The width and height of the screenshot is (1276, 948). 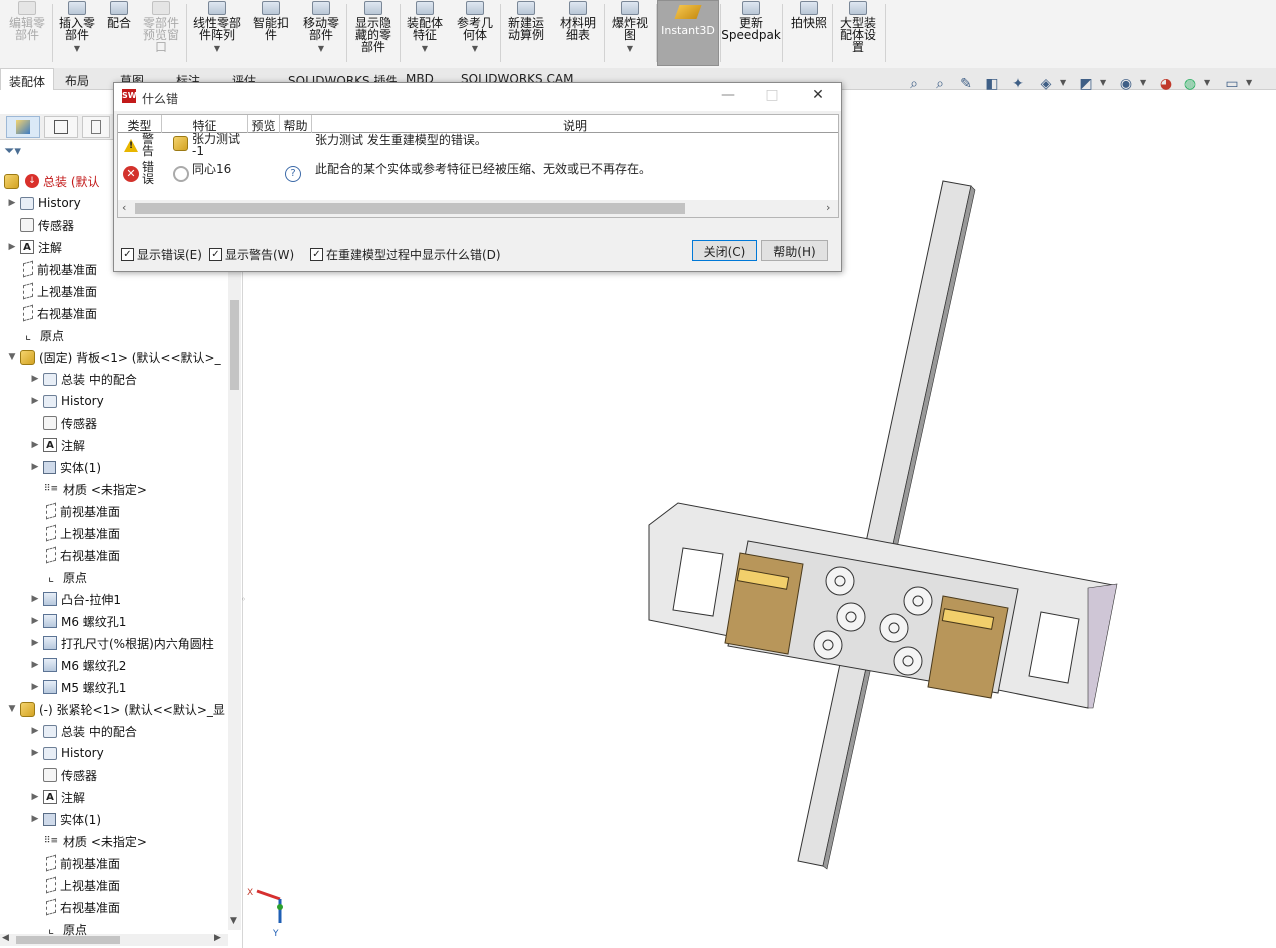 What do you see at coordinates (143, 643) in the screenshot?
I see `tree-item: ▶ 打孔尺寸(%根据)内六角圆柱` at bounding box center [143, 643].